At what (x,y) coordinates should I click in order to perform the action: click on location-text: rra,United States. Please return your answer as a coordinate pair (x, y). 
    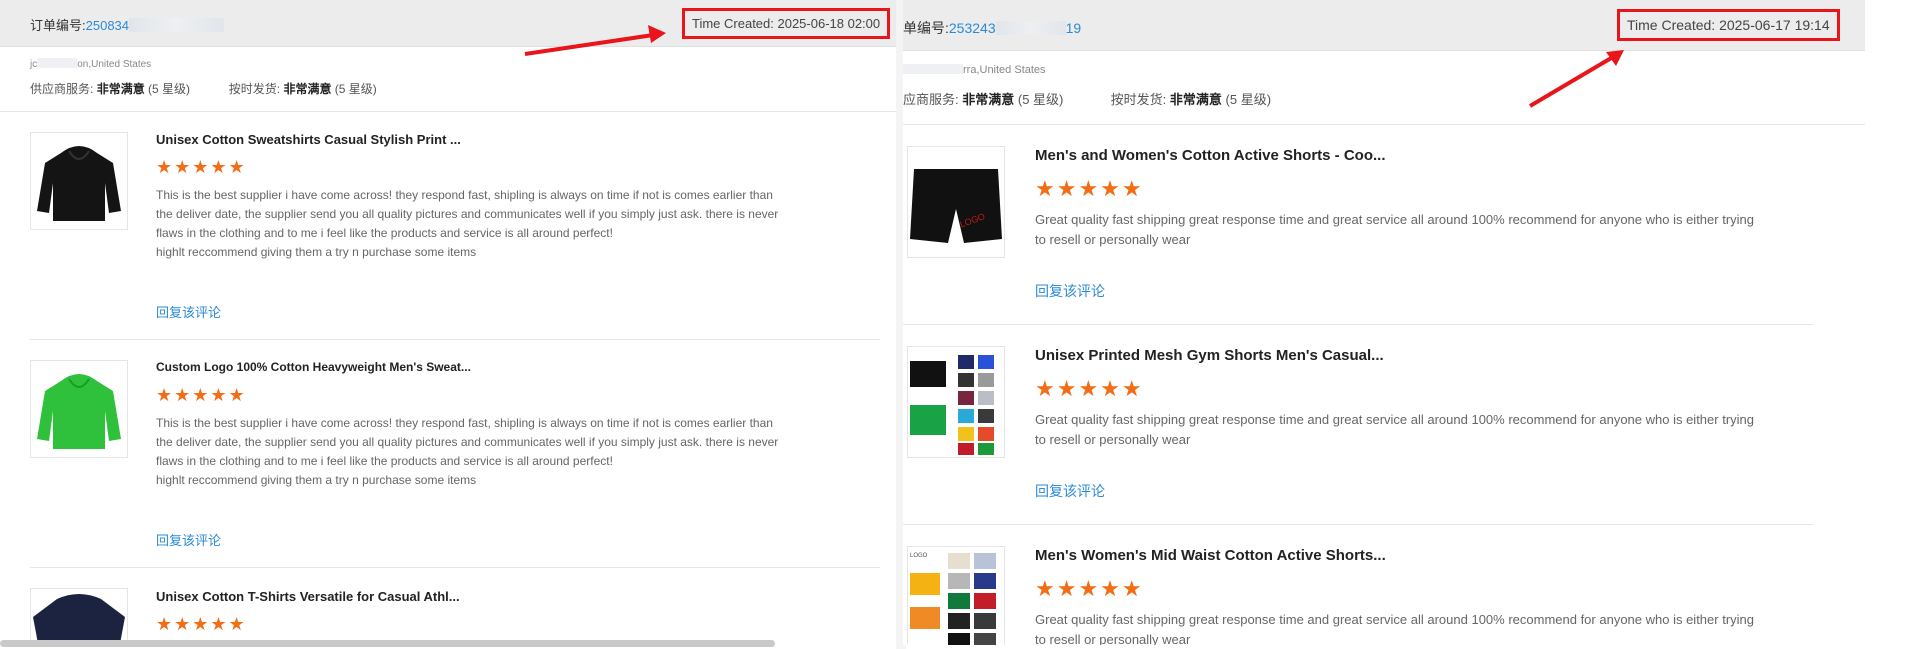
    Looking at the image, I should click on (1004, 70).